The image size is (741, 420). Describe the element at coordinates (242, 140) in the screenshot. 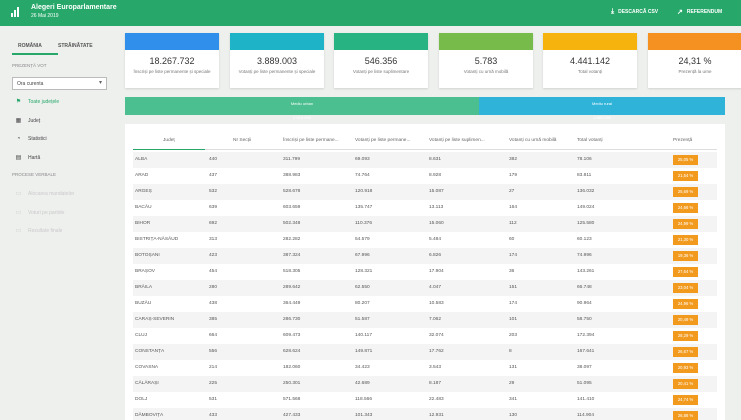

I see `column-header: Nr Secții` at that location.